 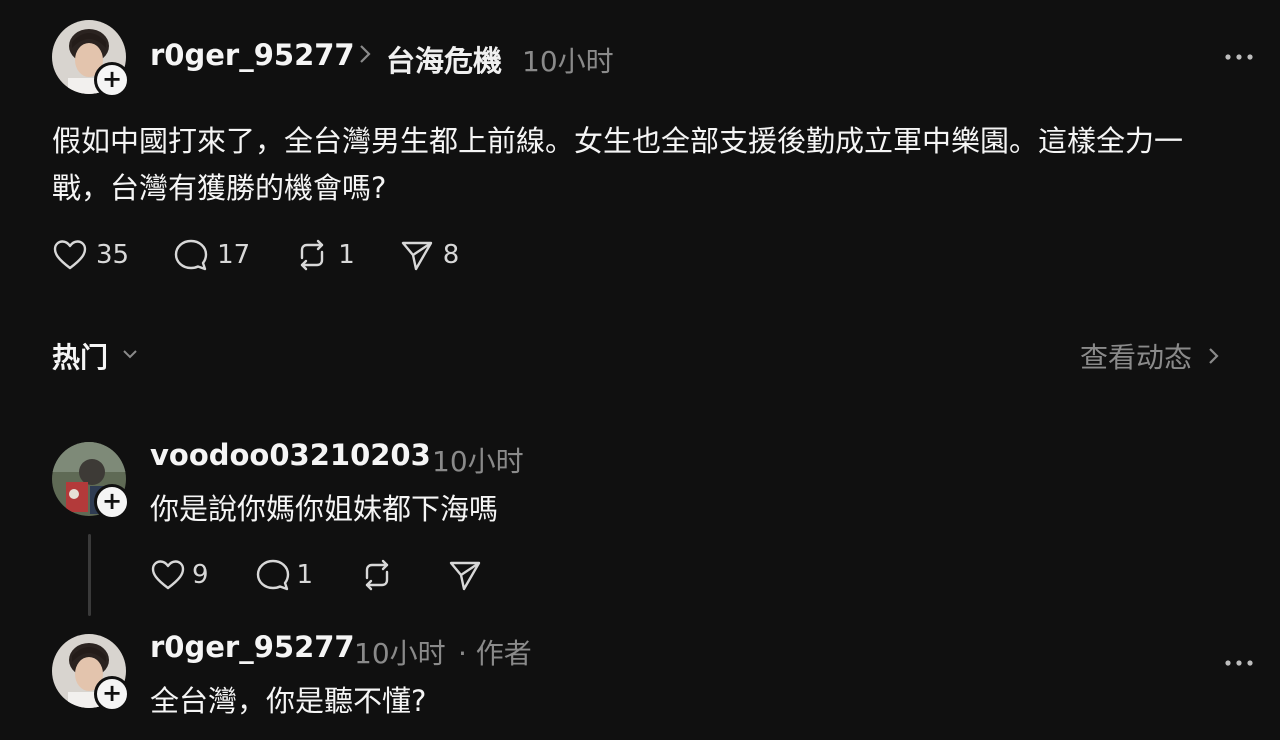 I want to click on commenter-avatar: +, so click(x=91, y=481).